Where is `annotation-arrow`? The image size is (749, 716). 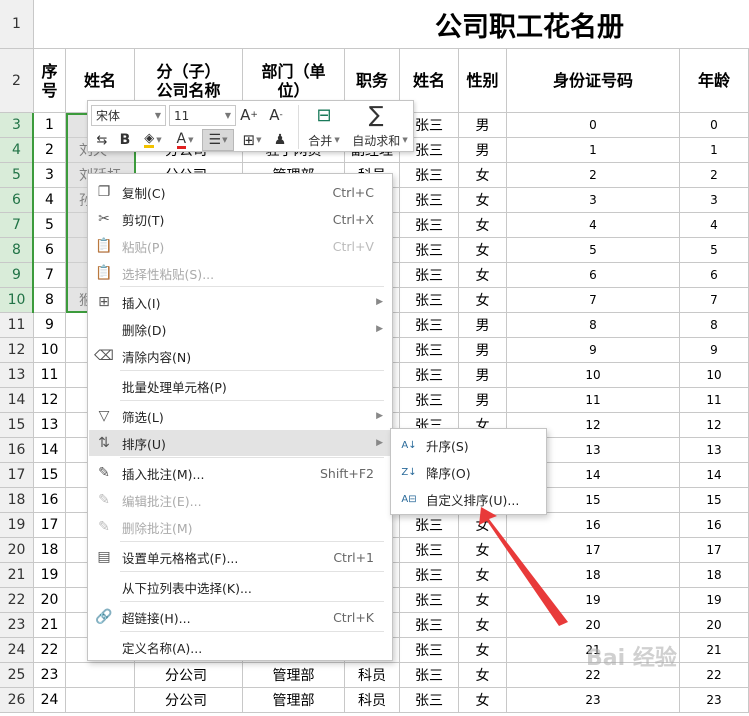 annotation-arrow is located at coordinates (523, 566).